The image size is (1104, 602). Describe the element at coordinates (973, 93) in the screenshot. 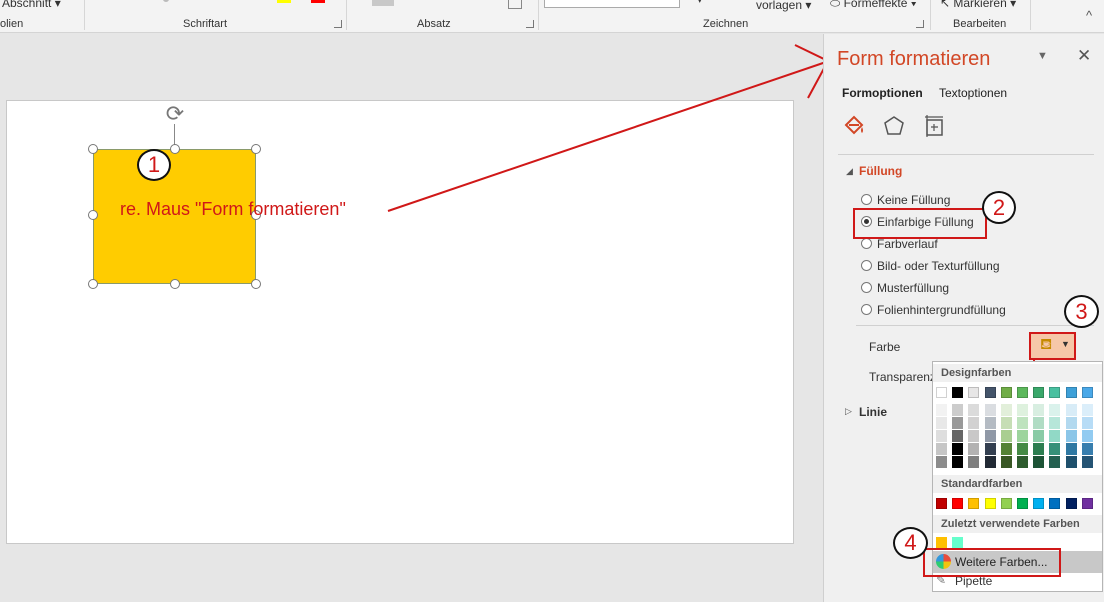

I see `tab-textoptionen: Textoptionen` at that location.